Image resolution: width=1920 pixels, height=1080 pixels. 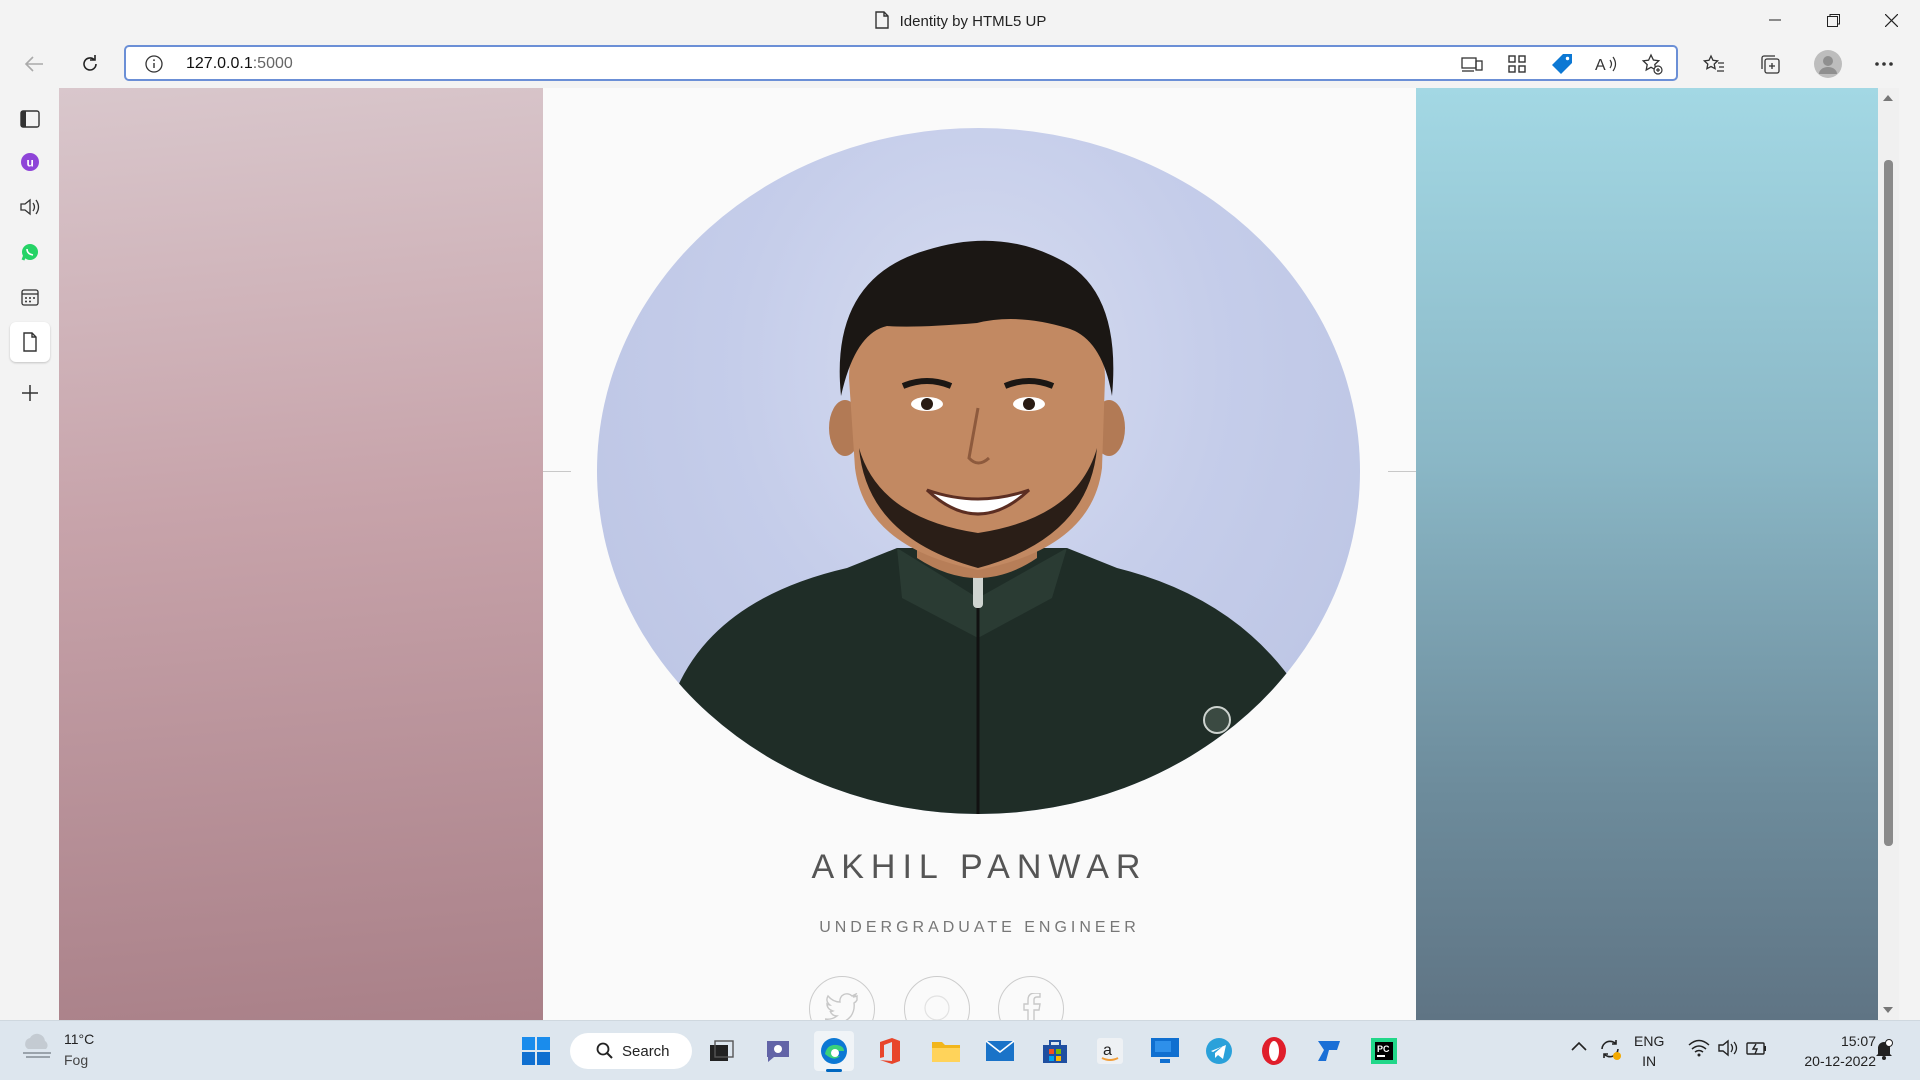 I want to click on taskbar-teams, so click(x=778, y=1051).